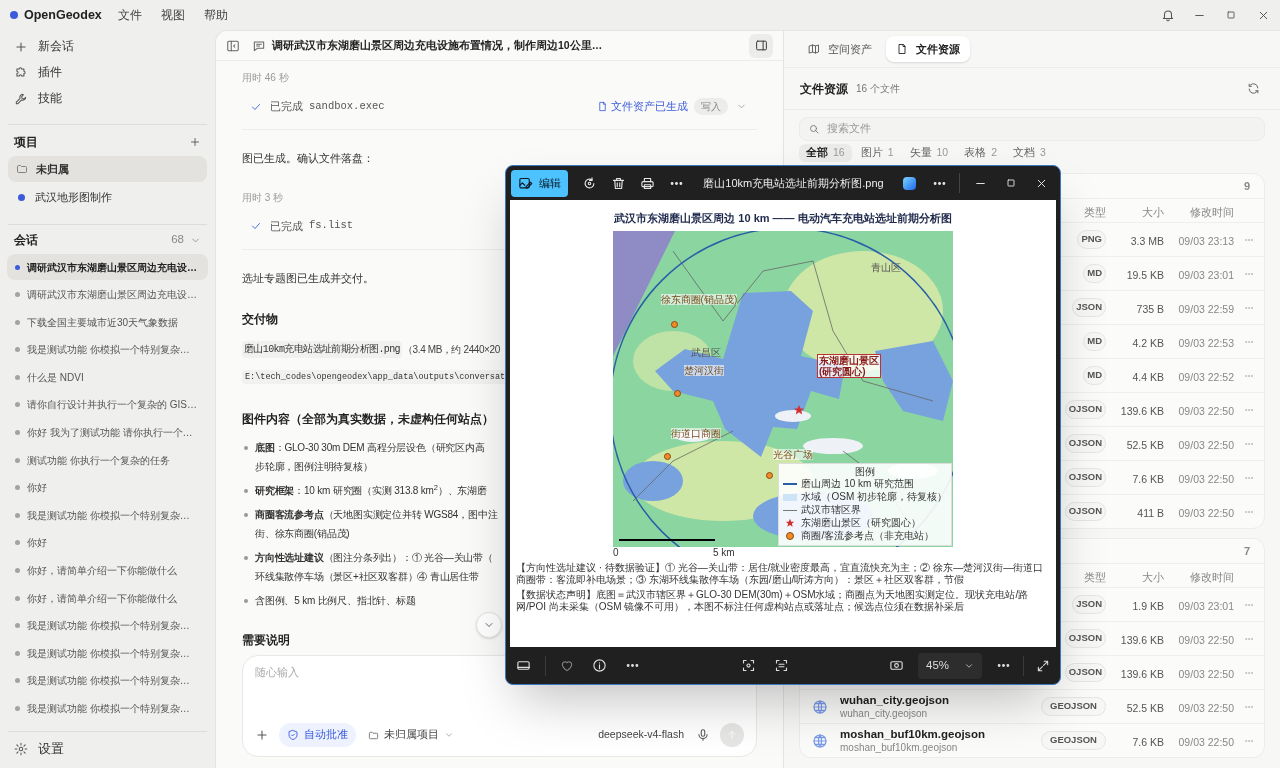 This screenshot has height=768, width=1280. I want to click on search-input: 搜索文件, so click(1041, 129).